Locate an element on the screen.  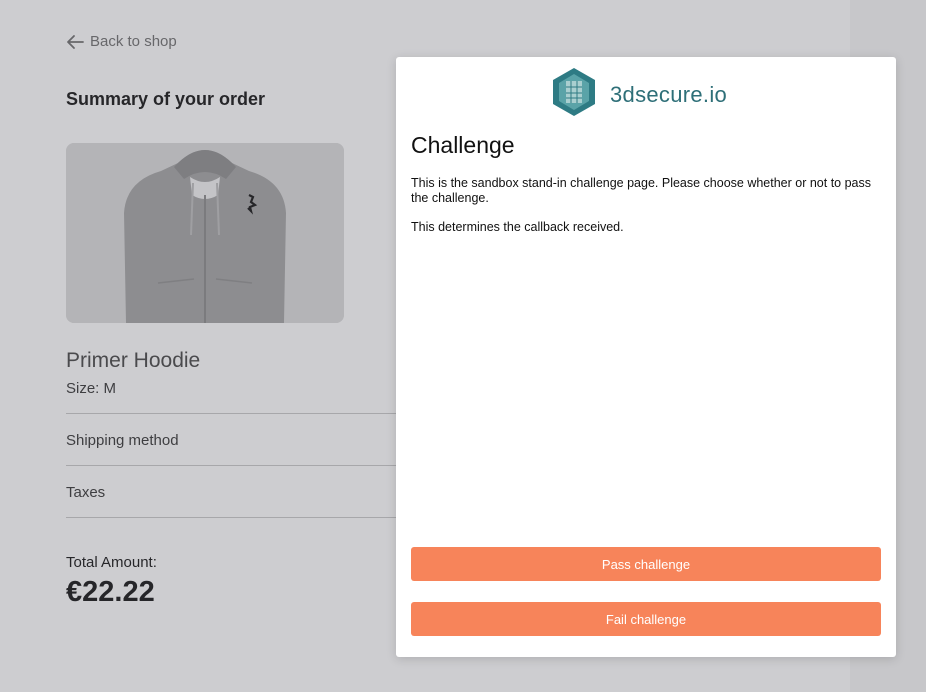
3dsecure-logo-icon is located at coordinates (574, 94).